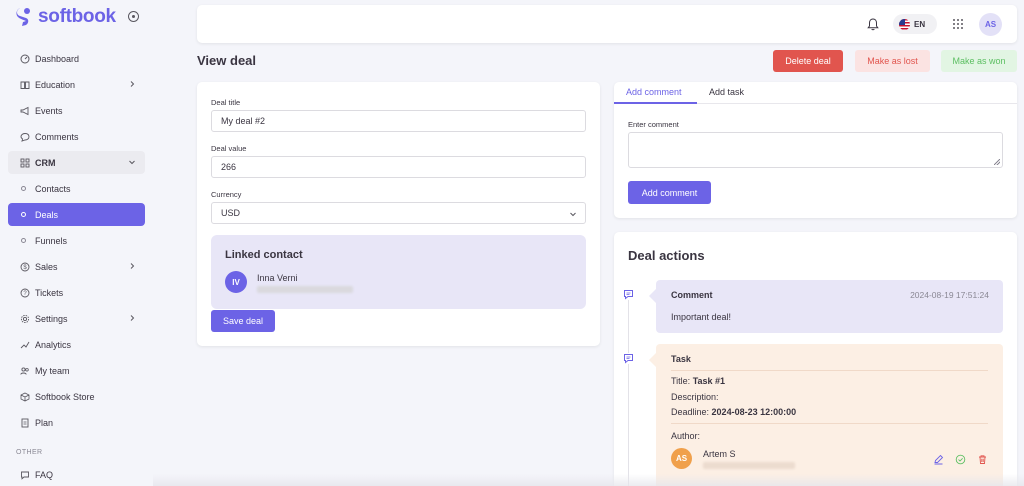 This screenshot has height=486, width=1024. What do you see at coordinates (754, 412) in the screenshot?
I see `task-deadline-value: 2024-08-23 12:00:00` at bounding box center [754, 412].